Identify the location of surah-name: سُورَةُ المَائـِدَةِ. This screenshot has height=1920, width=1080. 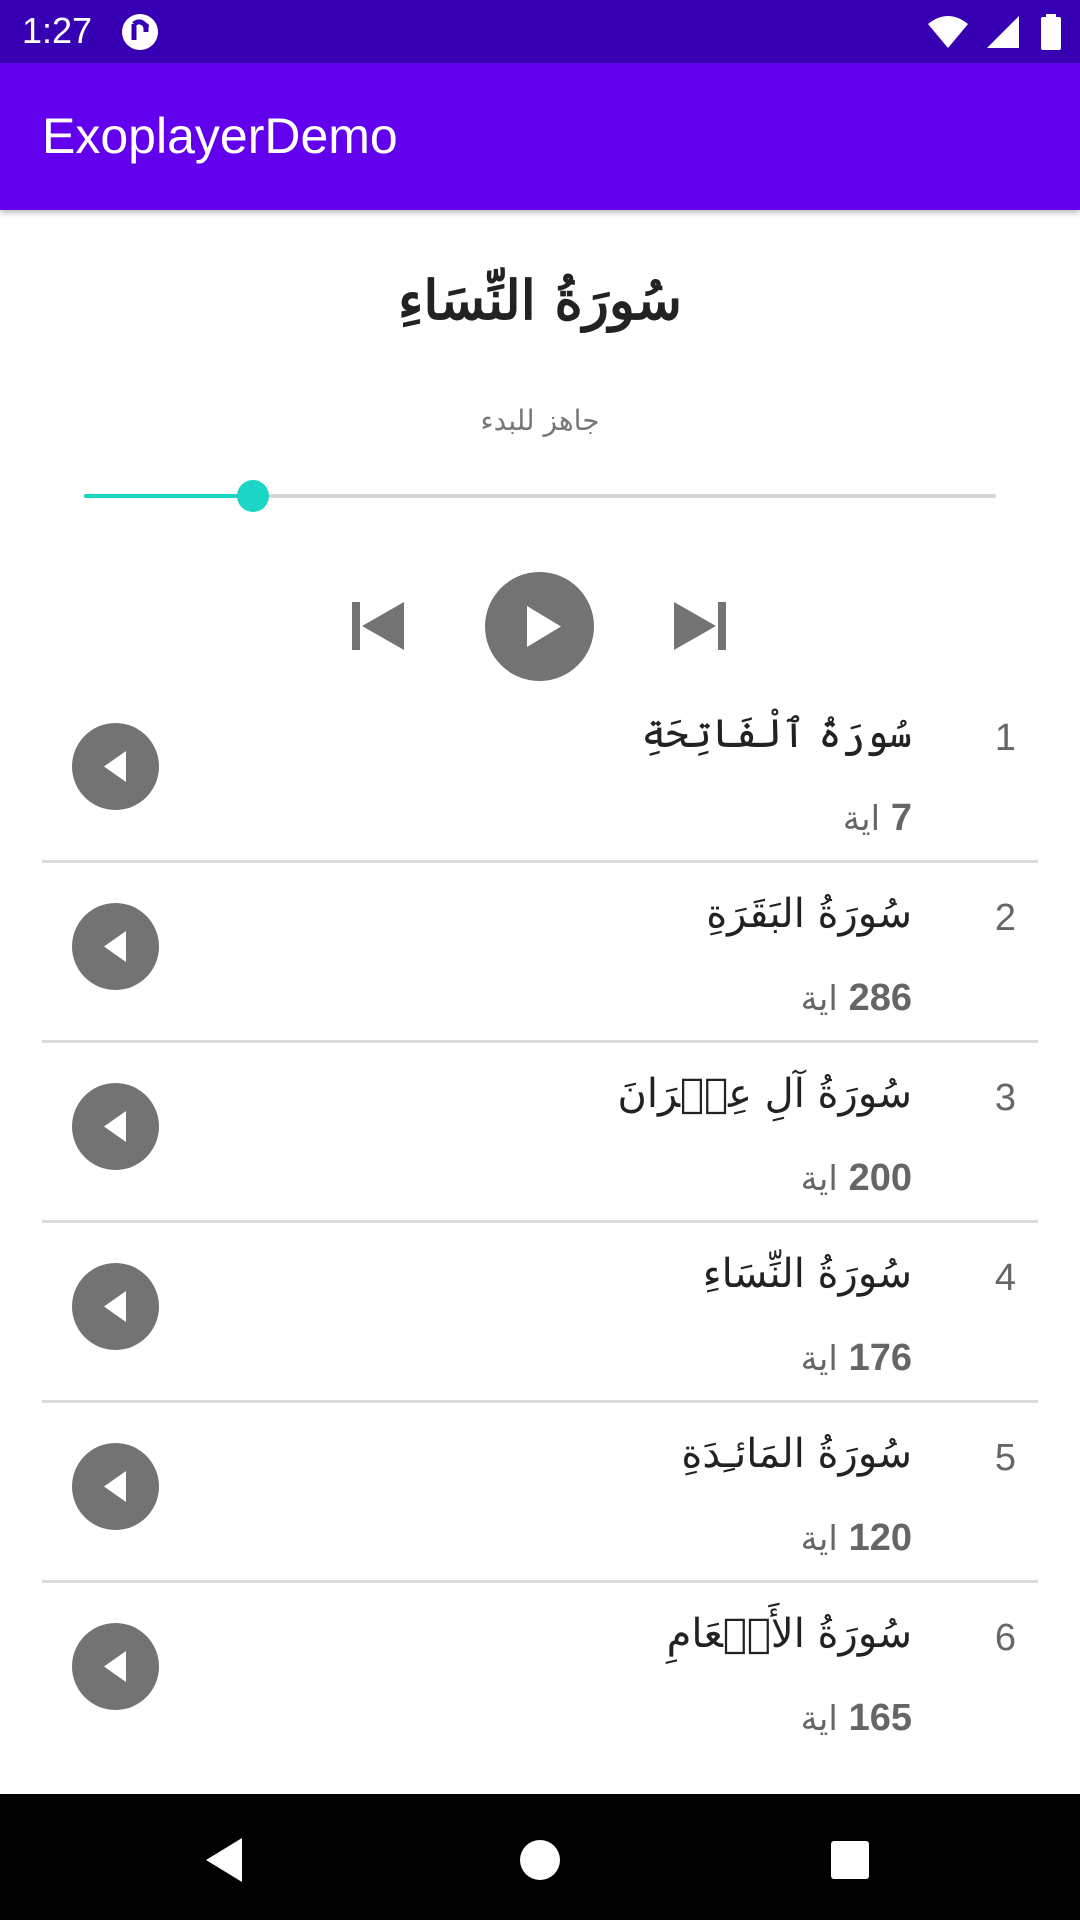
(796, 1454).